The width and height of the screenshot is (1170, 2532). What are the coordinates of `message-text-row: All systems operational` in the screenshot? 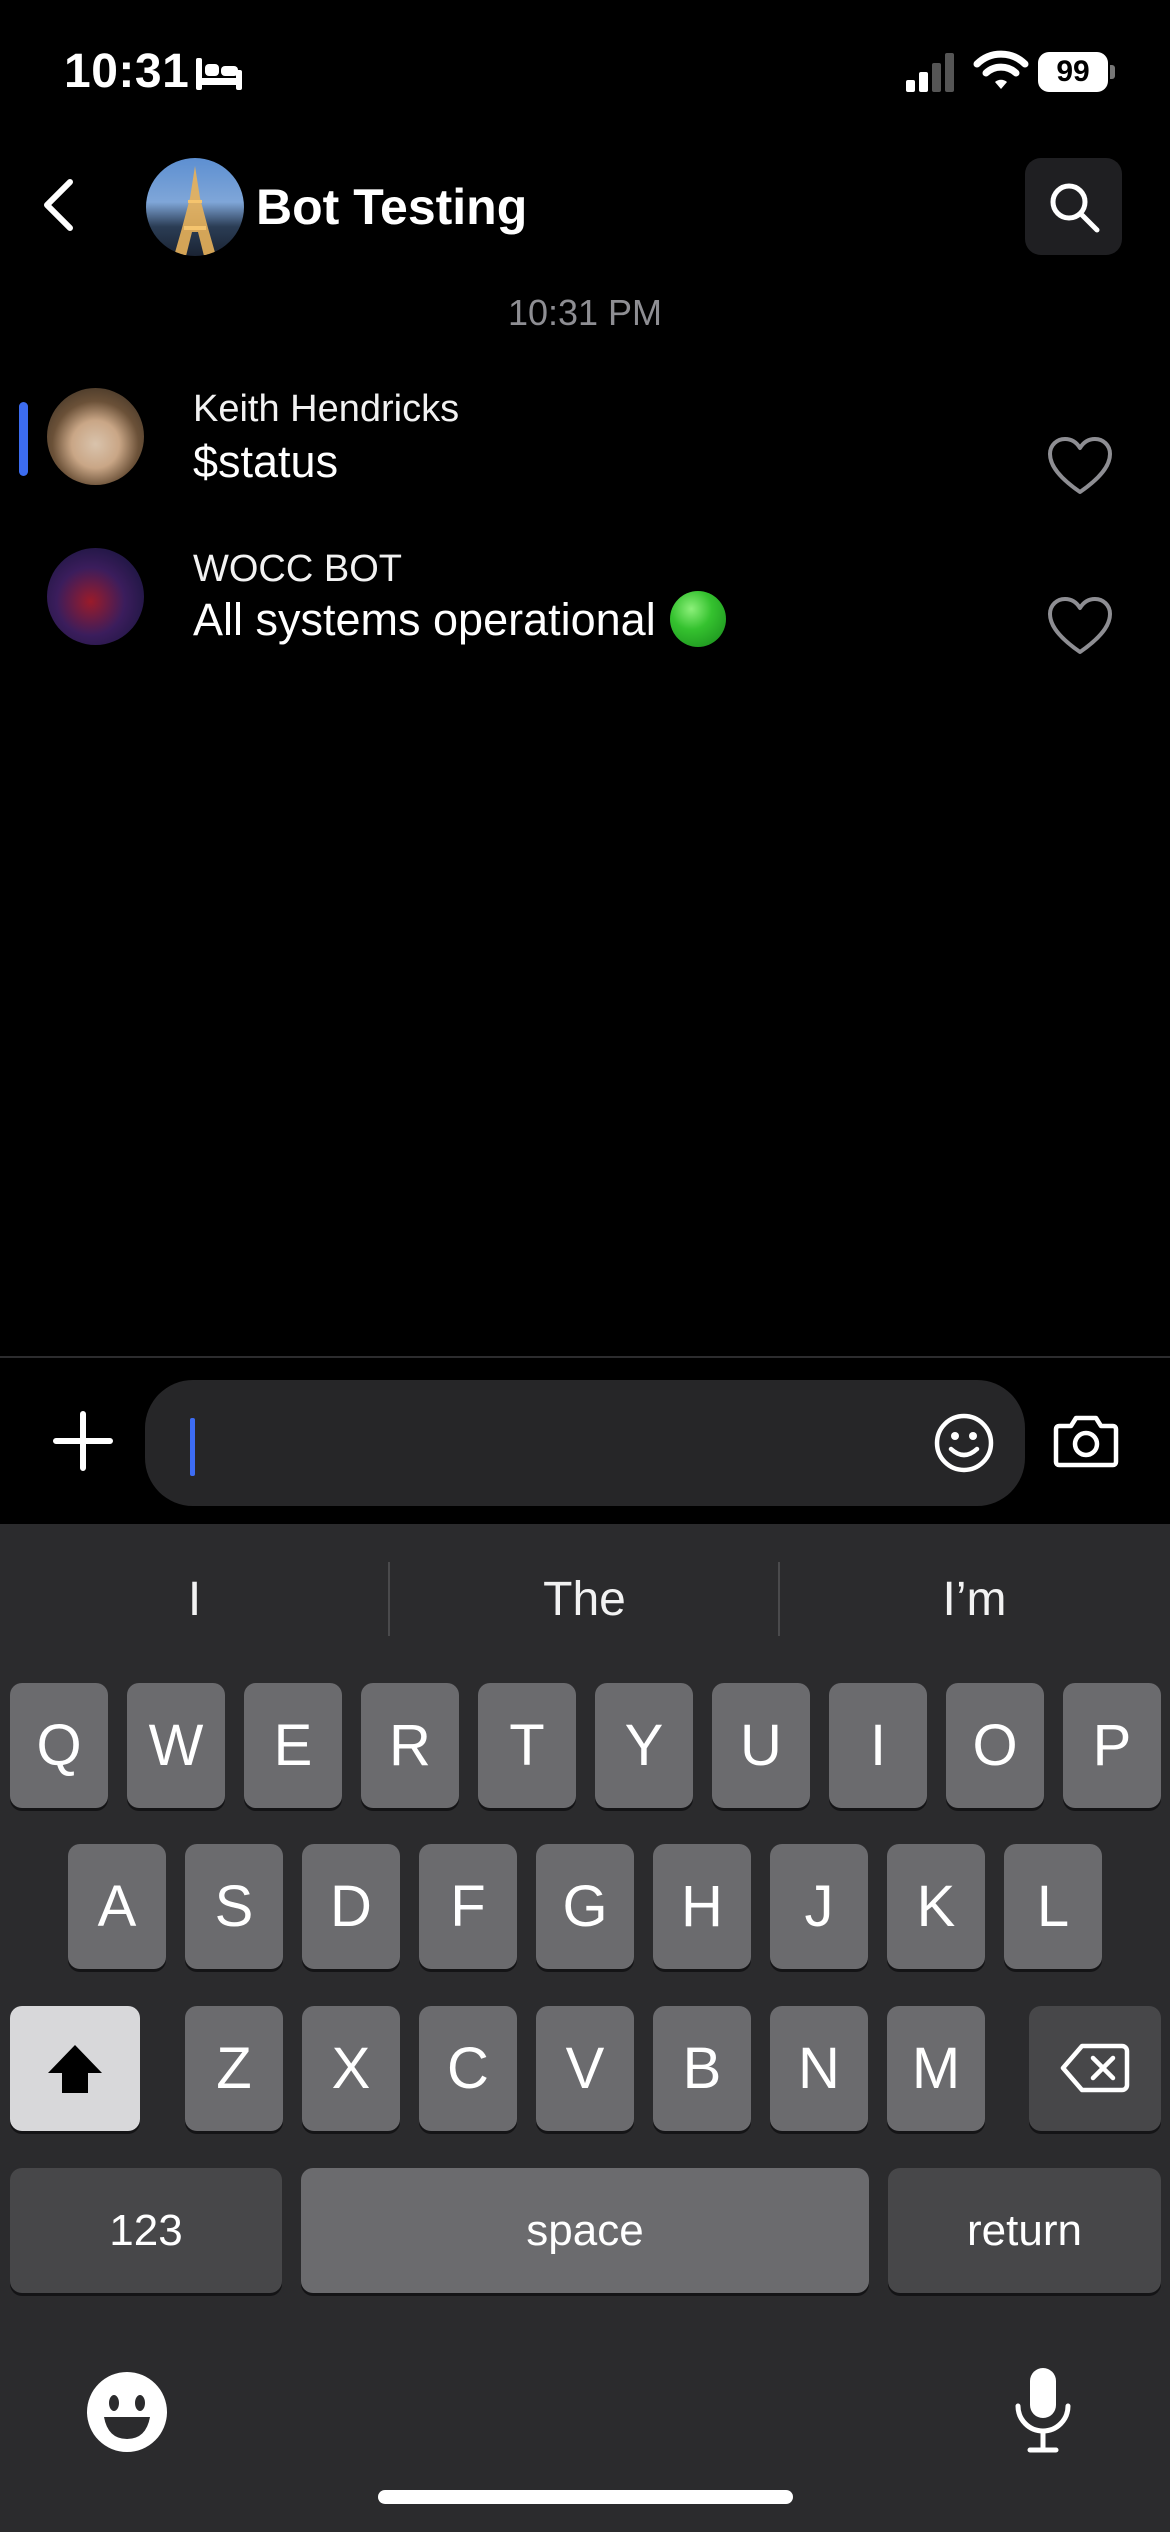 It's located at (459, 619).